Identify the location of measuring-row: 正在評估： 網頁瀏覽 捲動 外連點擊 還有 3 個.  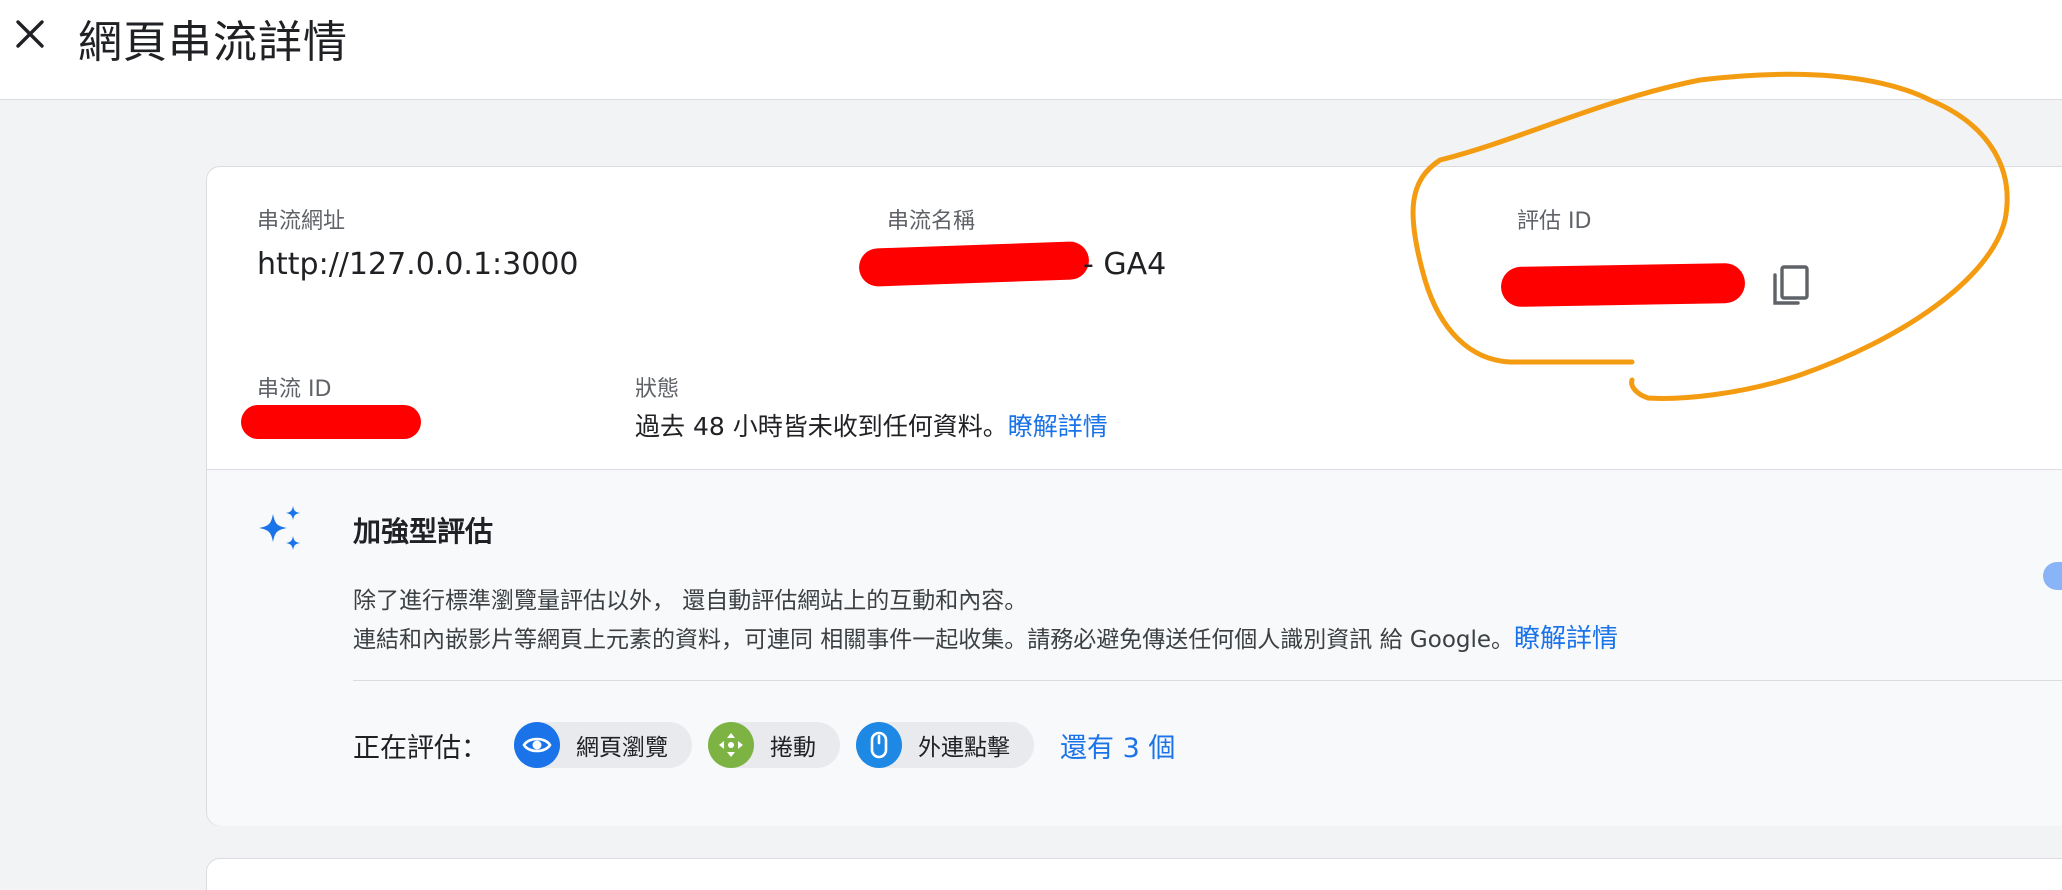
(764, 745).